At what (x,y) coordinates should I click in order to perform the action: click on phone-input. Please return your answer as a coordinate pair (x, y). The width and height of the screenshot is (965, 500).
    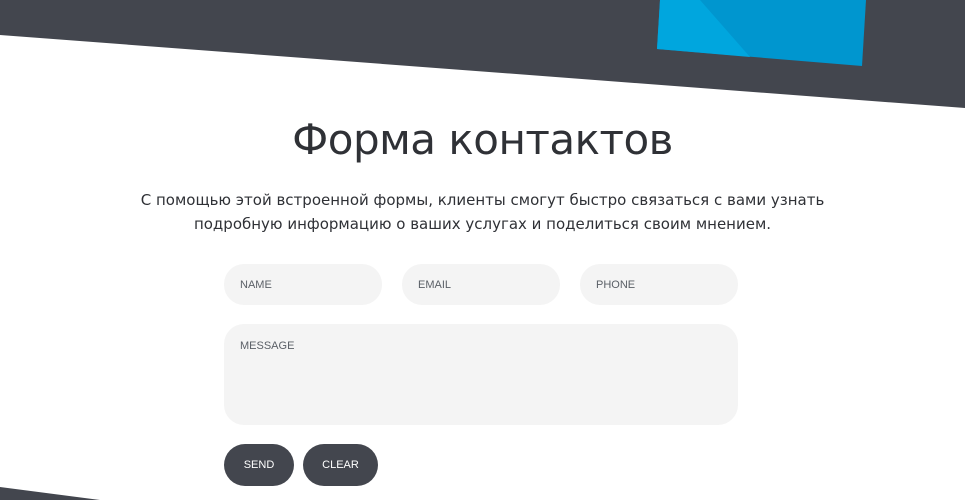
    Looking at the image, I should click on (659, 284).